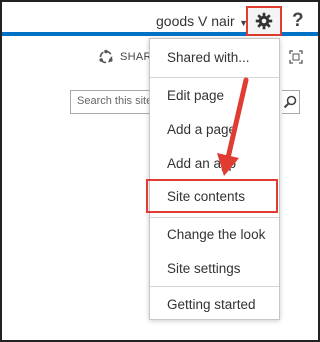  I want to click on search-button, so click(291, 102).